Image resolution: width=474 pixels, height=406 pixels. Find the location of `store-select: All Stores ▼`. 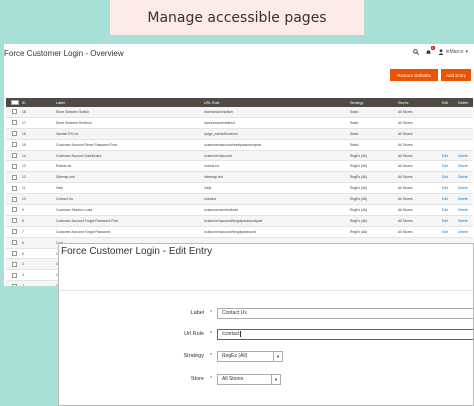

store-select: All Stores ▼ is located at coordinates (249, 379).